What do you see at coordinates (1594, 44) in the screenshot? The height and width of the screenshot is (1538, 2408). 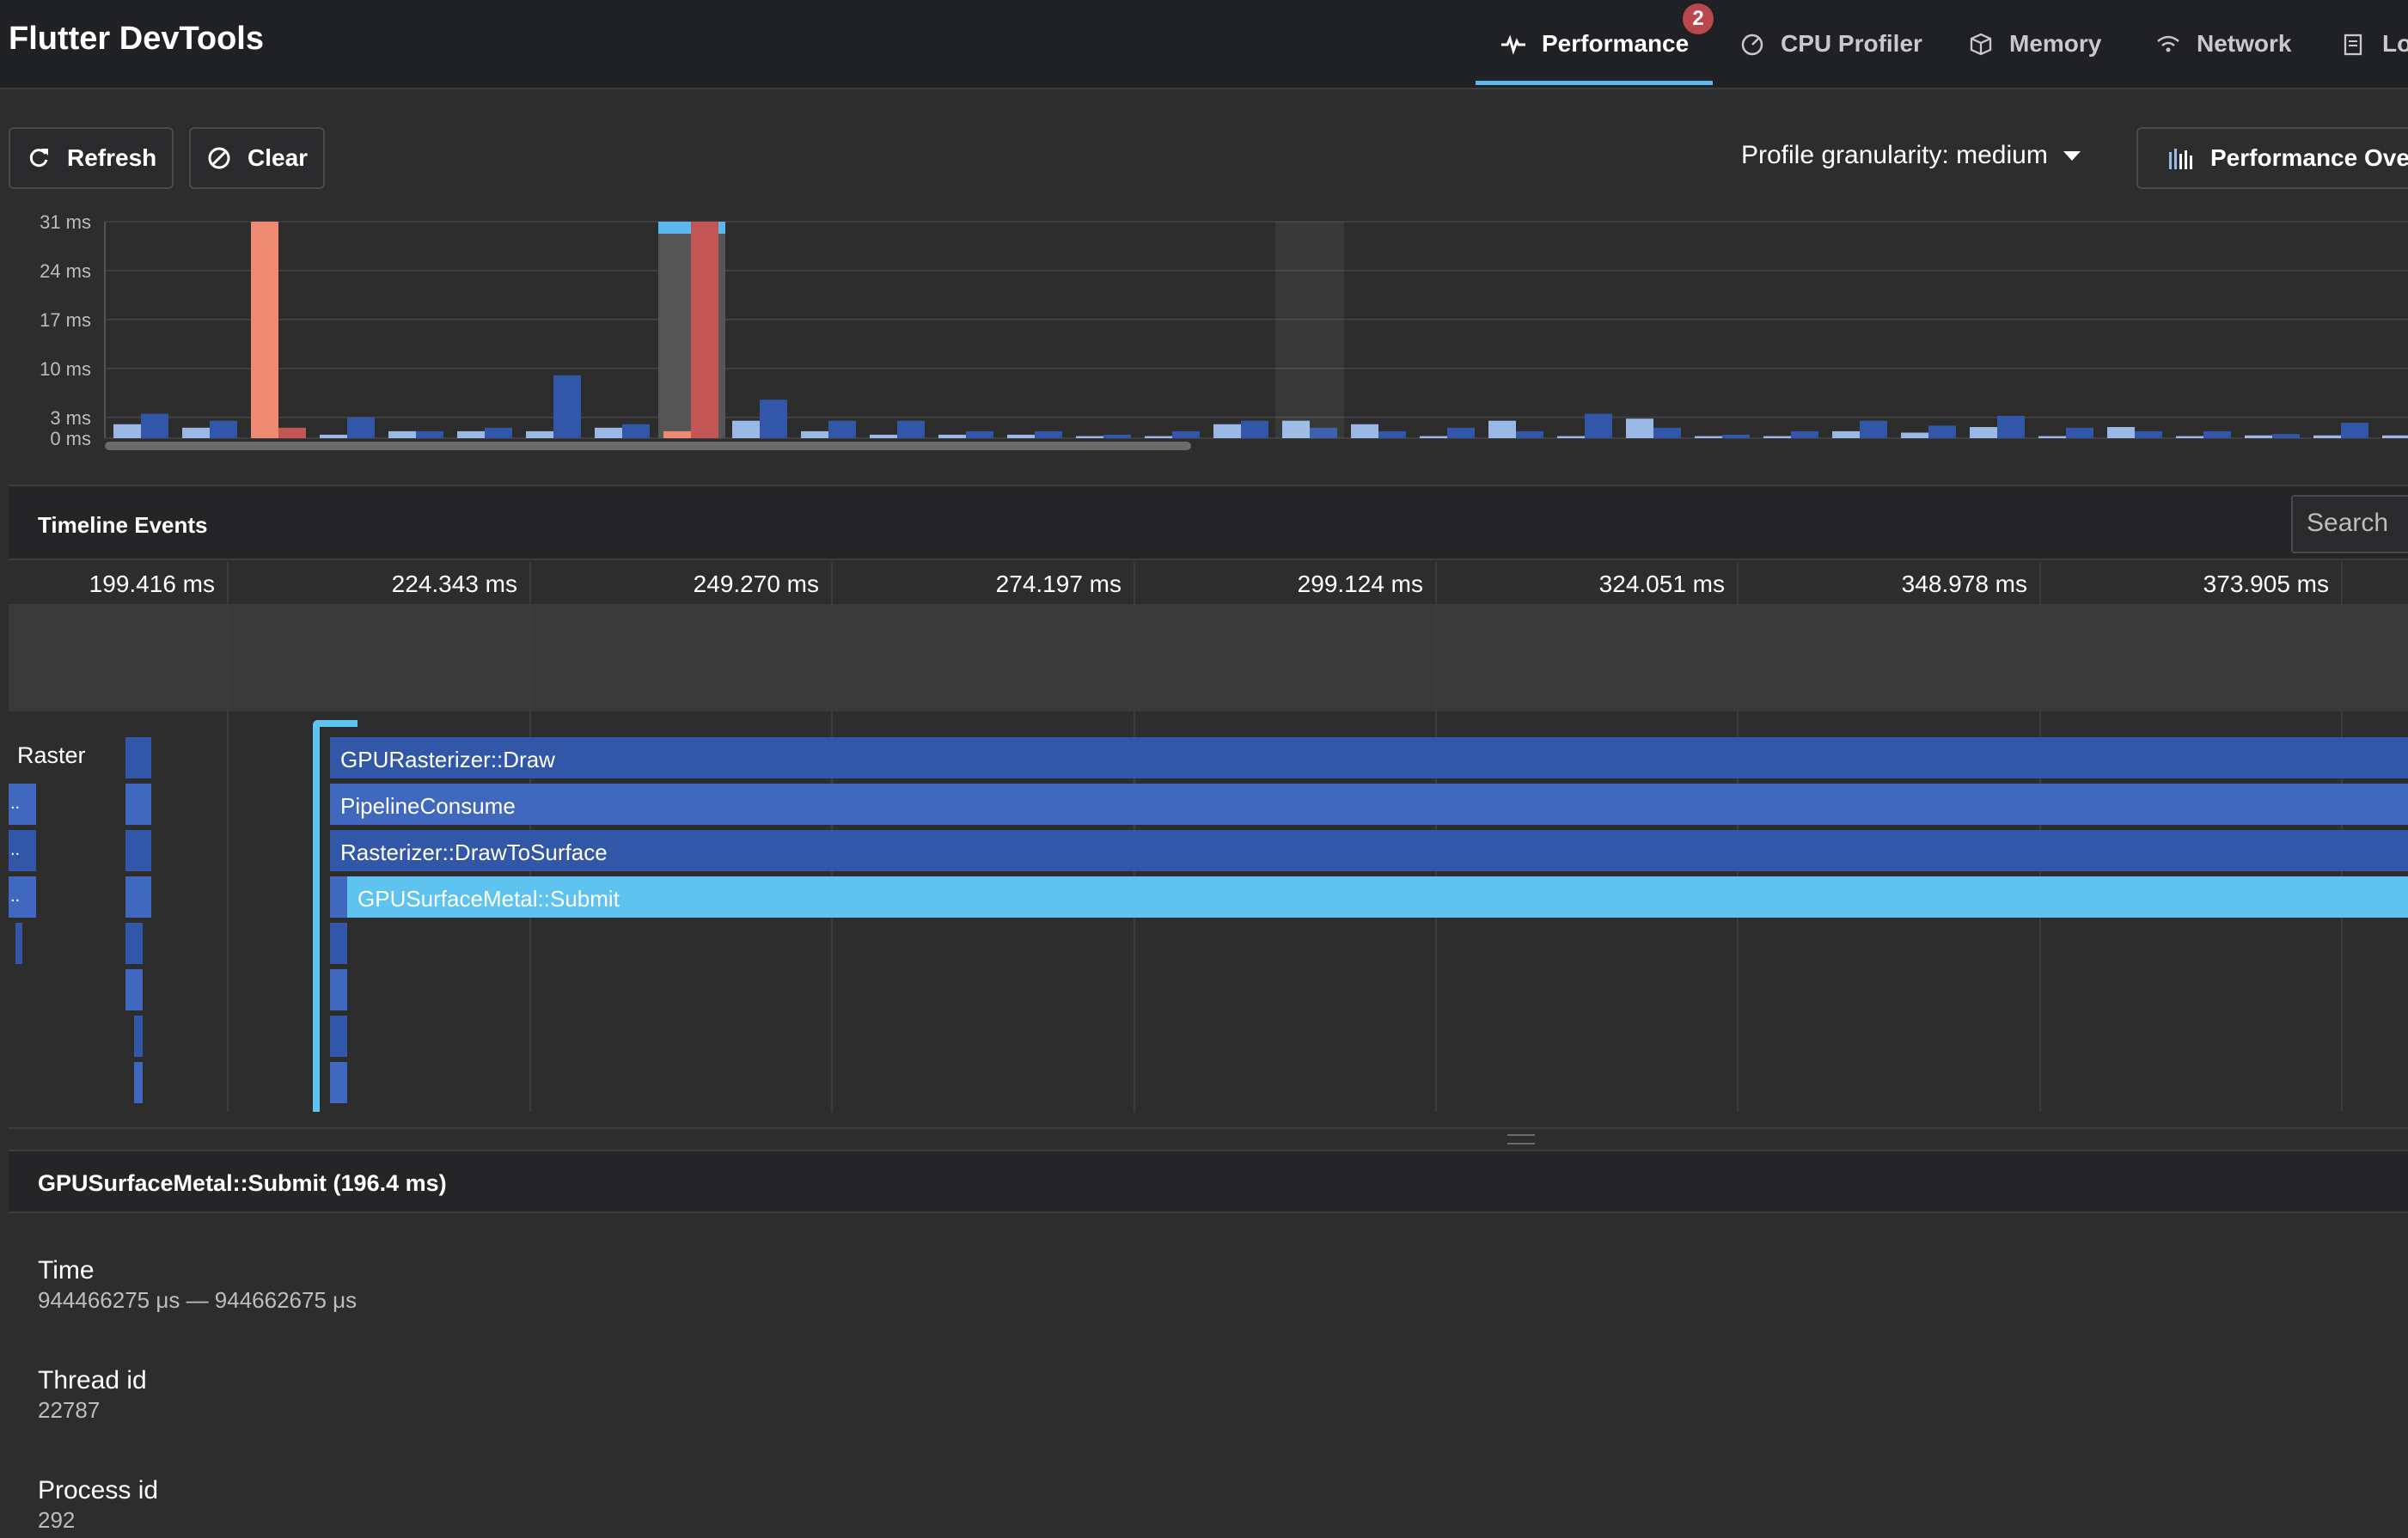 I see `tab-performance: Performance` at bounding box center [1594, 44].